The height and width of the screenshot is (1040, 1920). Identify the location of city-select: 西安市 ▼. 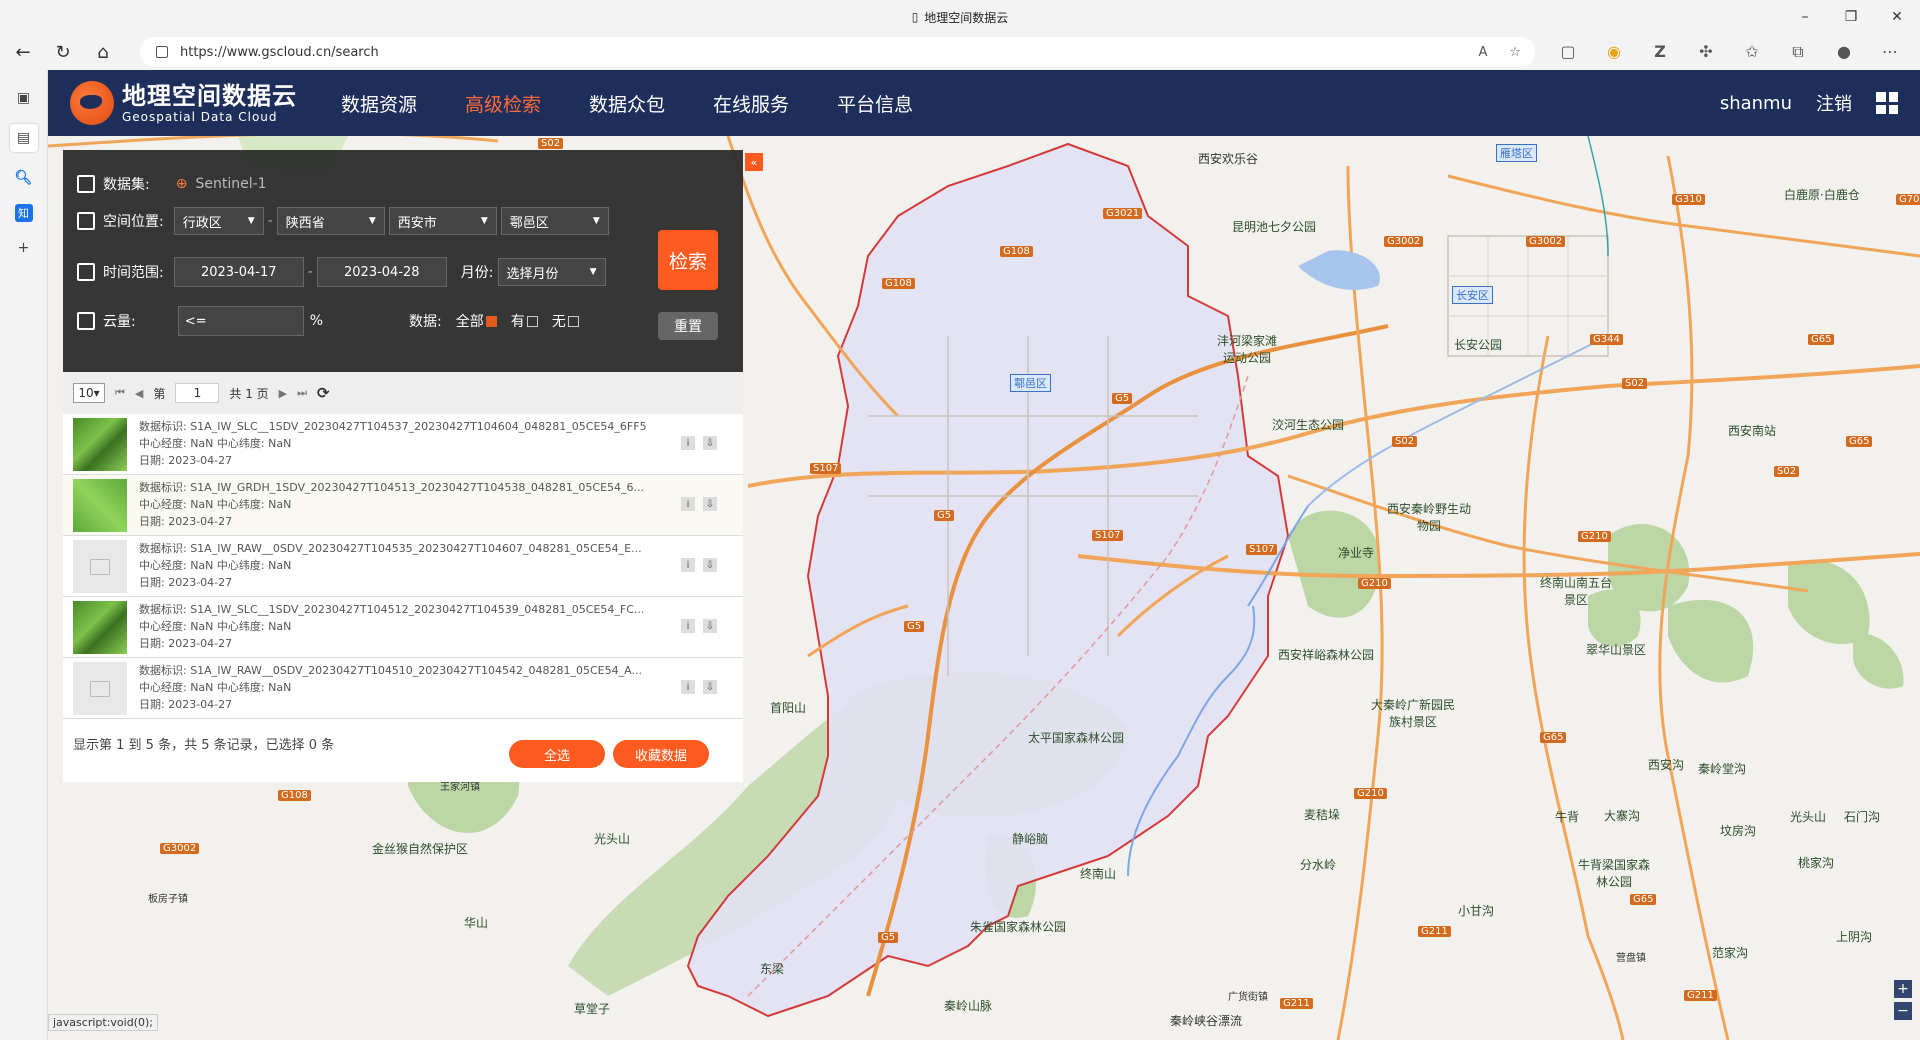
(442, 221).